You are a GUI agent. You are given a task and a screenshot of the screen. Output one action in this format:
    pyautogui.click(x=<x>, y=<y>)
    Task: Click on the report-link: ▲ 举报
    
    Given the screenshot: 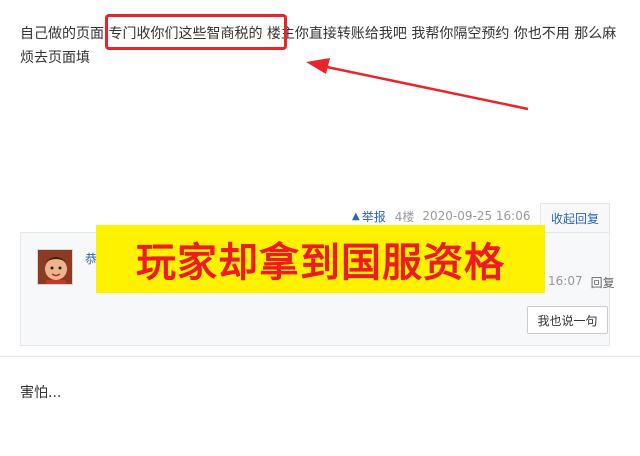 What is the action you would take?
    pyautogui.click(x=369, y=216)
    